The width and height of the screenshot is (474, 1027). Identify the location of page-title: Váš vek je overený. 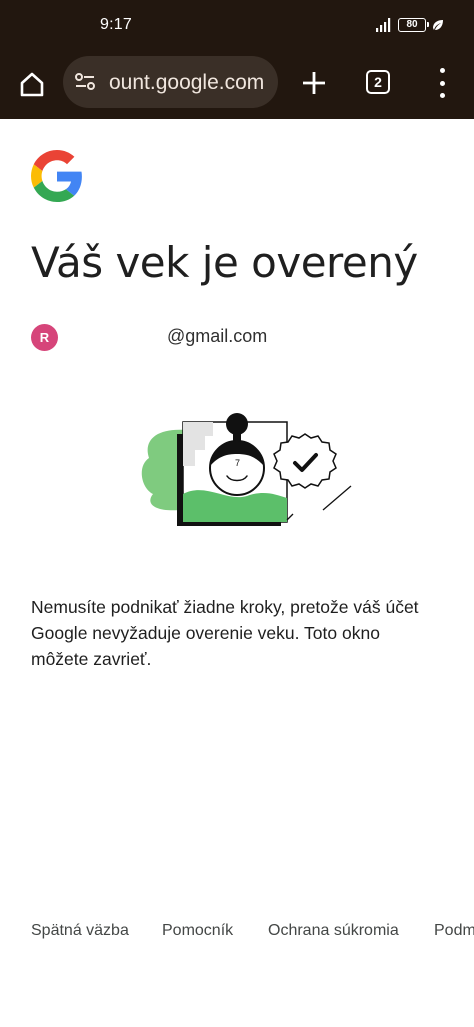
(224, 262).